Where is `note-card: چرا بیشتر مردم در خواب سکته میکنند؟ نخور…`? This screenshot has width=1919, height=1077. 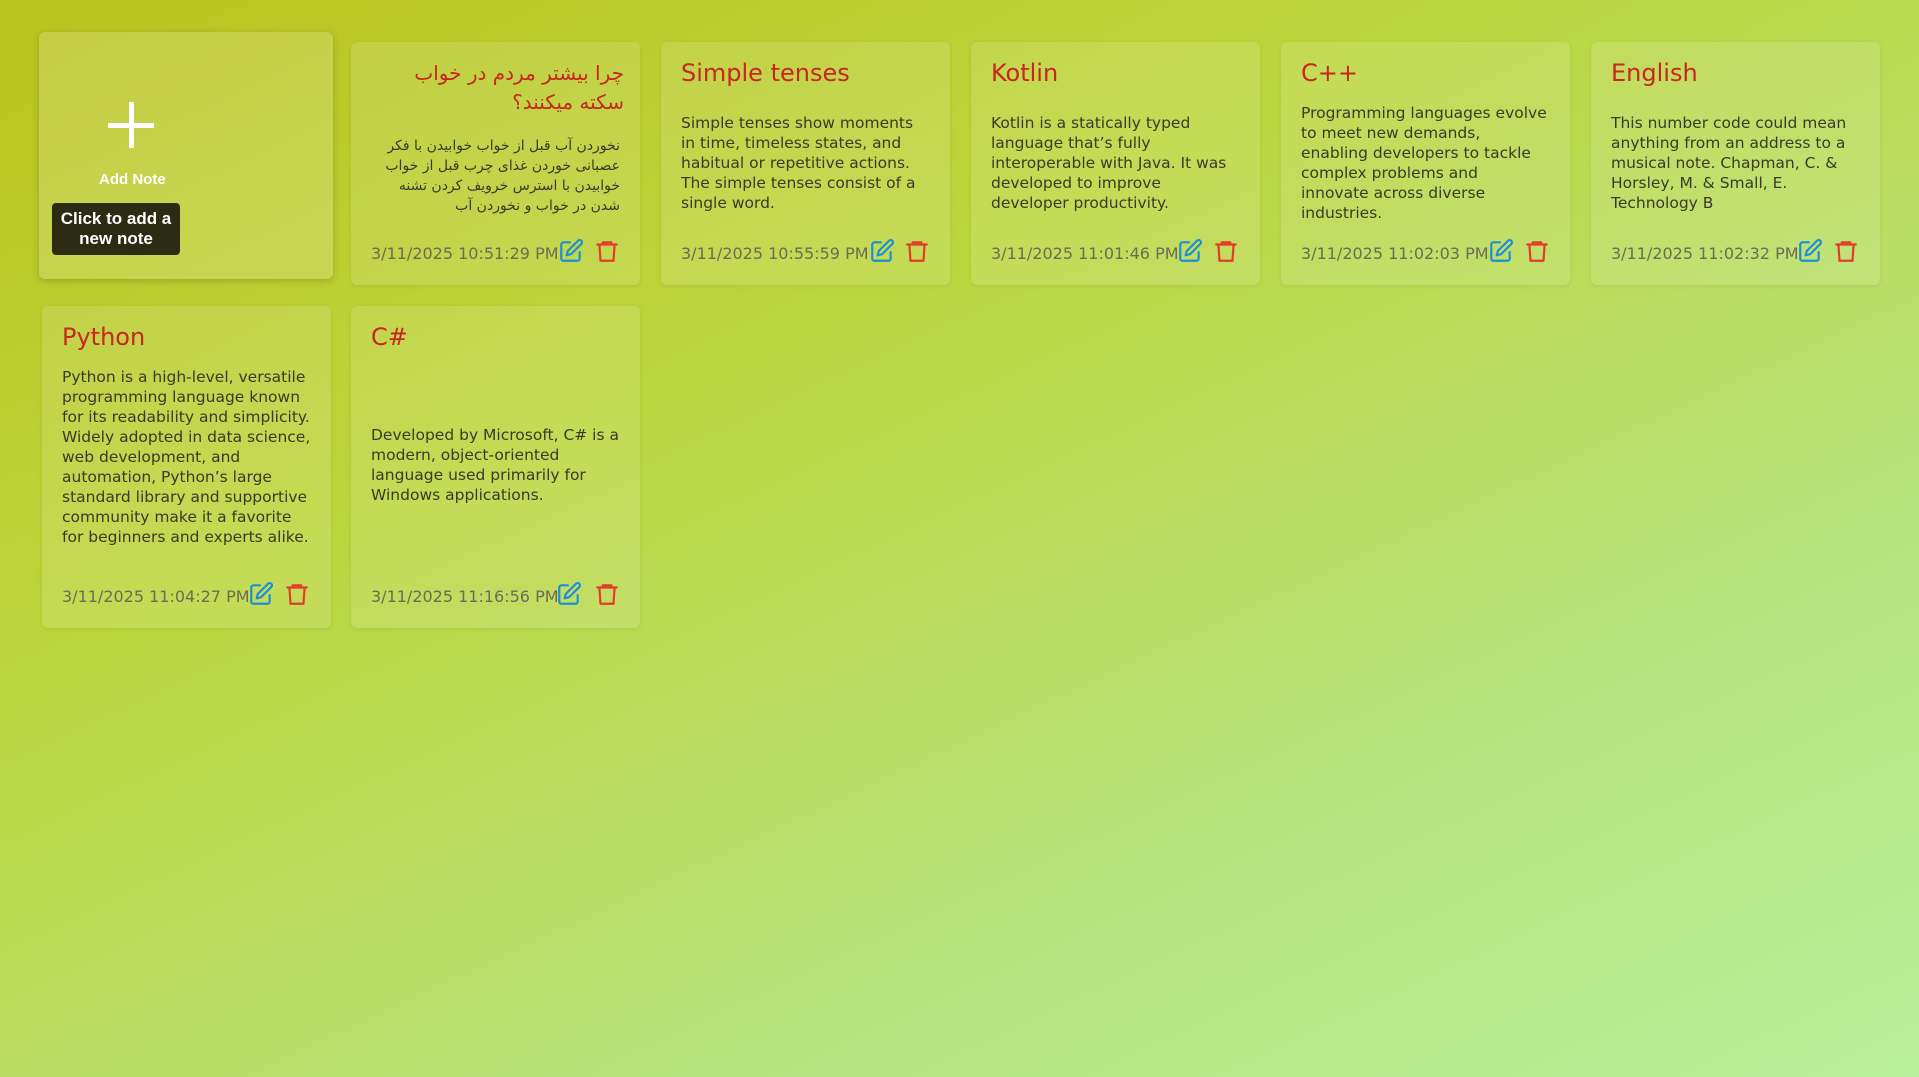 note-card: چرا بیشتر مردم در خواب سکته میکنند؟ نخور… is located at coordinates (495, 163).